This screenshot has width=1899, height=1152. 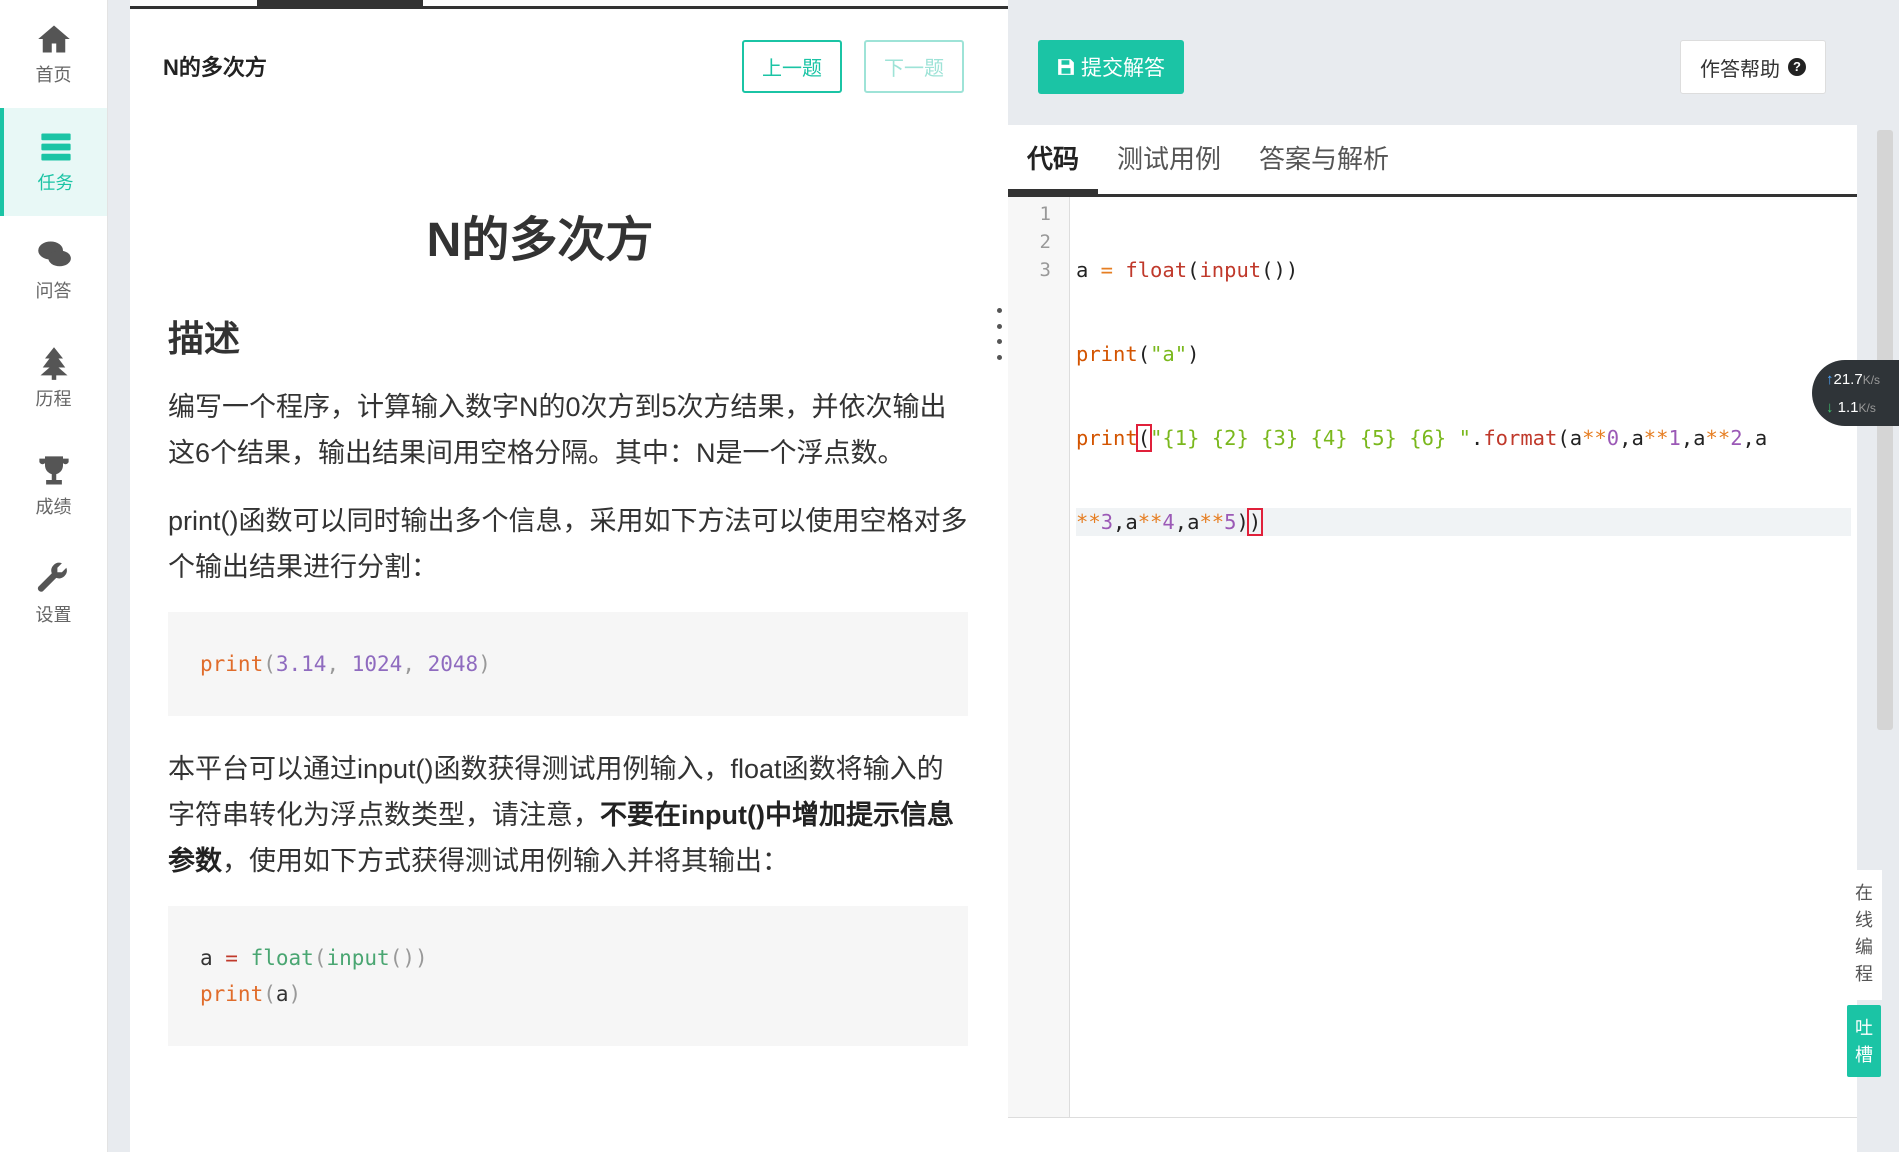 I want to click on problem-header-title: N的多次方, so click(x=215, y=67).